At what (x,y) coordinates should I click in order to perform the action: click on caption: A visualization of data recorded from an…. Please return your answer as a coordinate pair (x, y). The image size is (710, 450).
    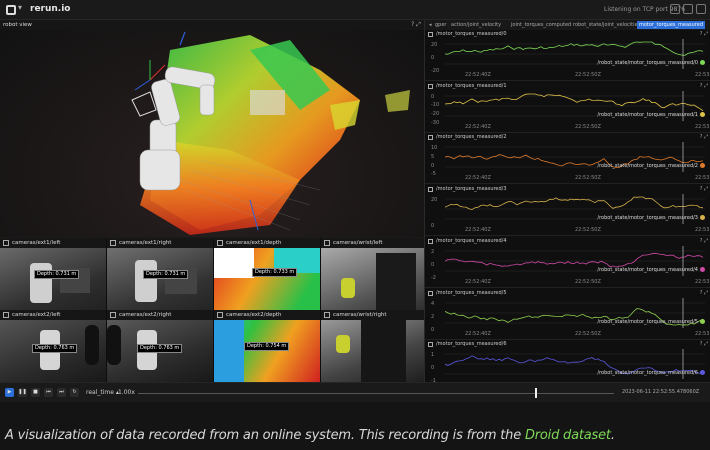
    Looking at the image, I should click on (310, 435).